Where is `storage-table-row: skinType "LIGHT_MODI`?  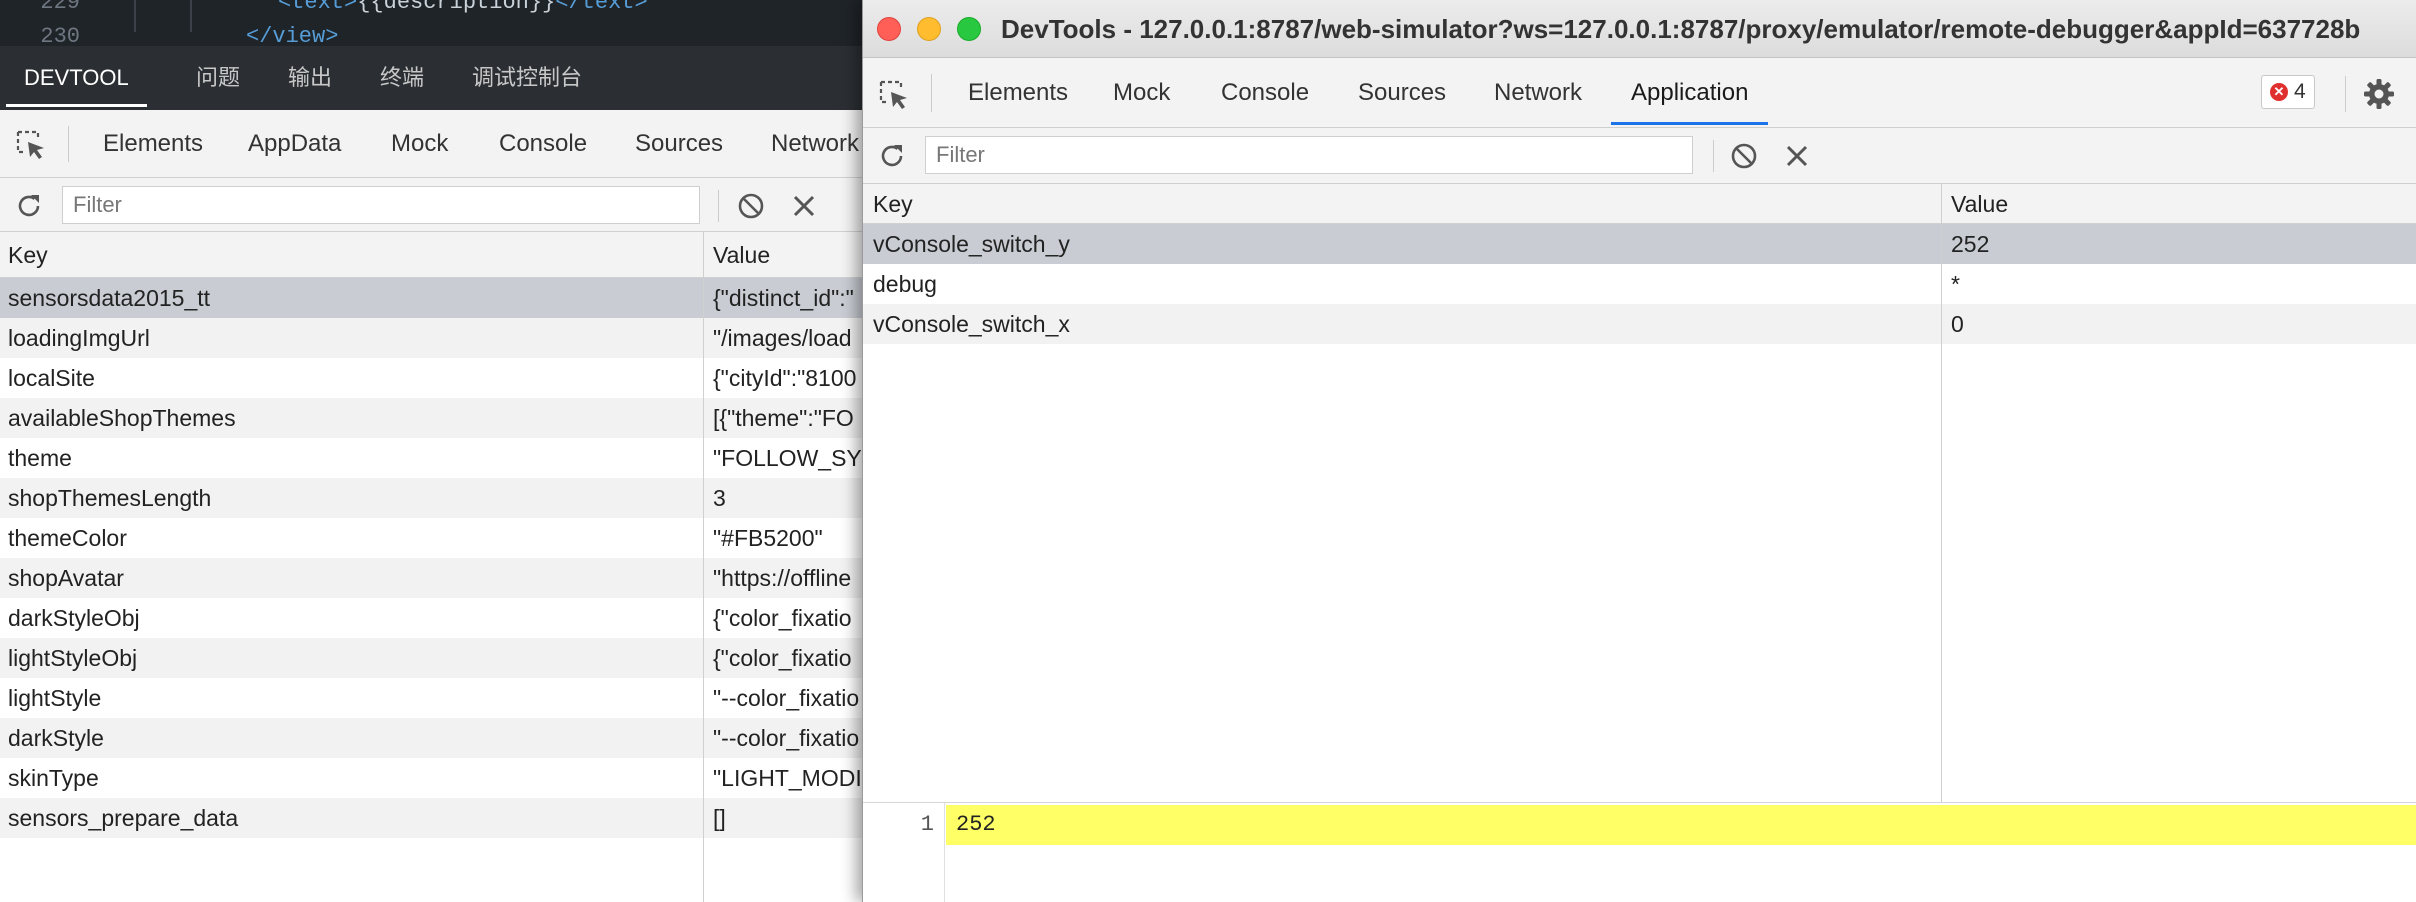 storage-table-row: skinType "LIGHT_MODI is located at coordinates (435, 778).